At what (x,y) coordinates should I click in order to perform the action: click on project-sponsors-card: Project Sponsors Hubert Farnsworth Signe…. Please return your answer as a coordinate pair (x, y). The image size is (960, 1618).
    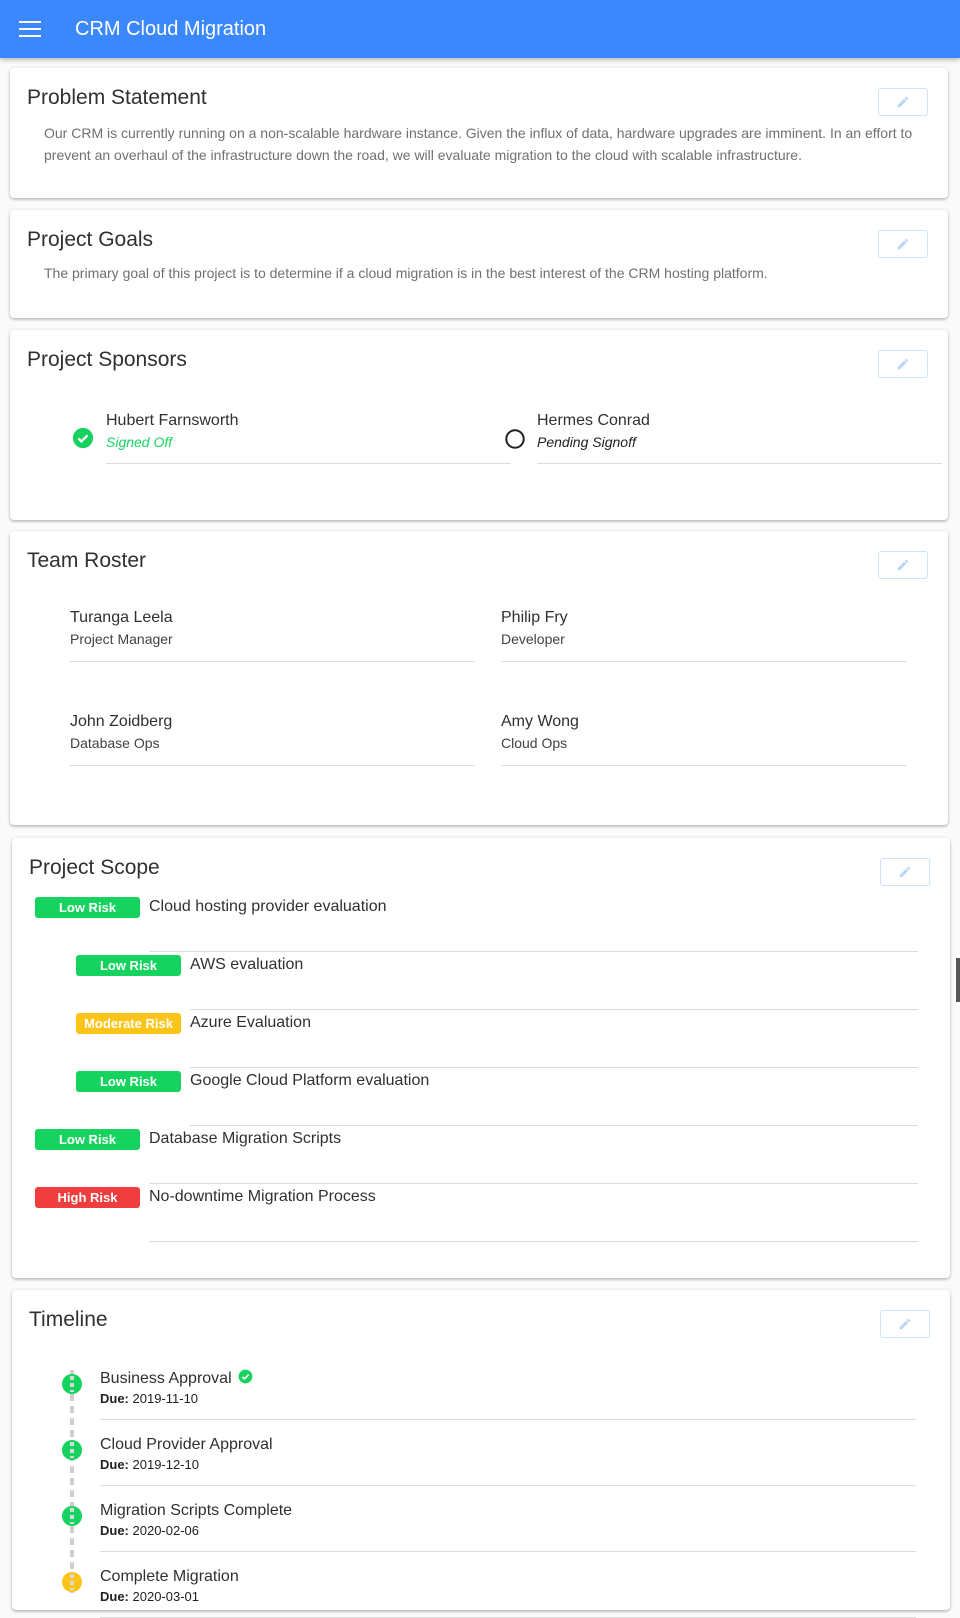
    Looking at the image, I should click on (479, 425).